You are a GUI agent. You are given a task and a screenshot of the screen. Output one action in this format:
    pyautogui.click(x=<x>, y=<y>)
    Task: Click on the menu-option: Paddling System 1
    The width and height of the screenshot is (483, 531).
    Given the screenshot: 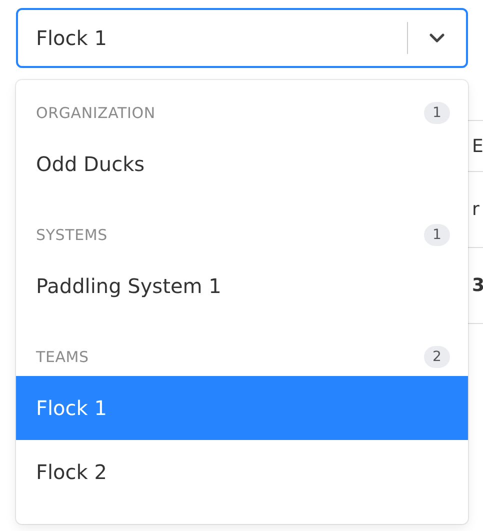 What is the action you would take?
    pyautogui.click(x=242, y=286)
    